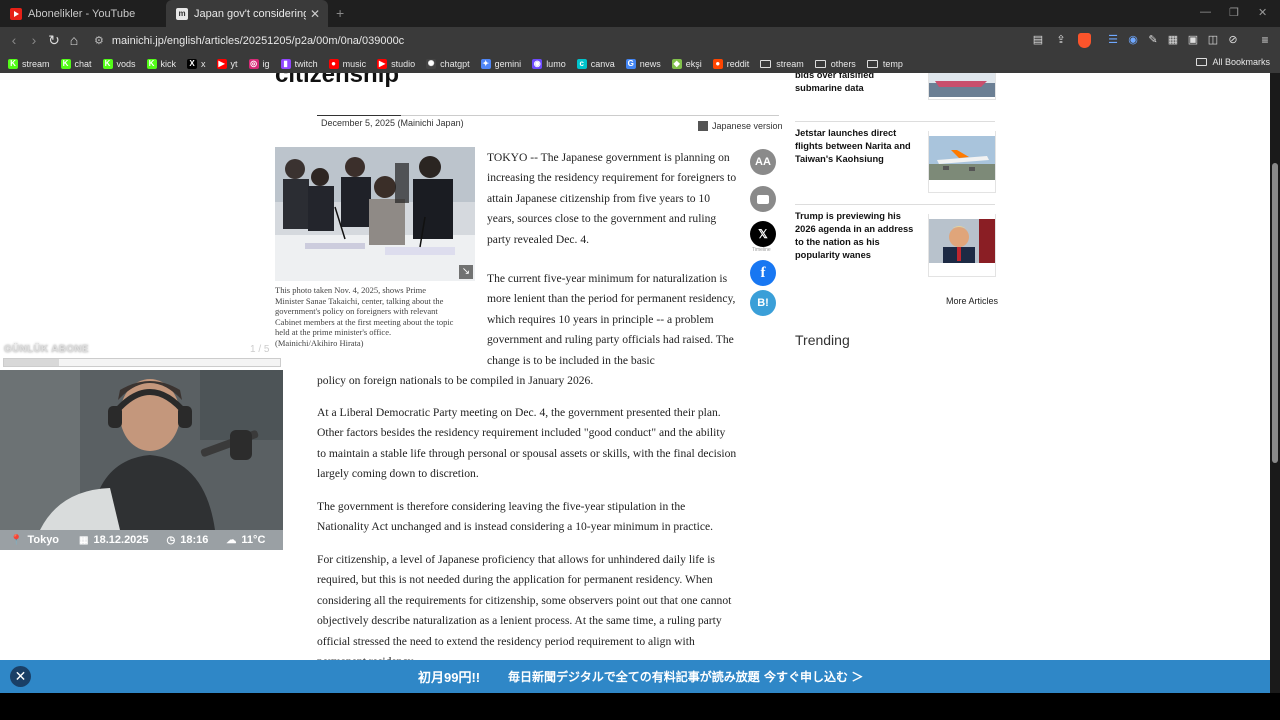 The width and height of the screenshot is (1280, 720). What do you see at coordinates (16, 540) in the screenshot?
I see `pin-icon: 📍` at bounding box center [16, 540].